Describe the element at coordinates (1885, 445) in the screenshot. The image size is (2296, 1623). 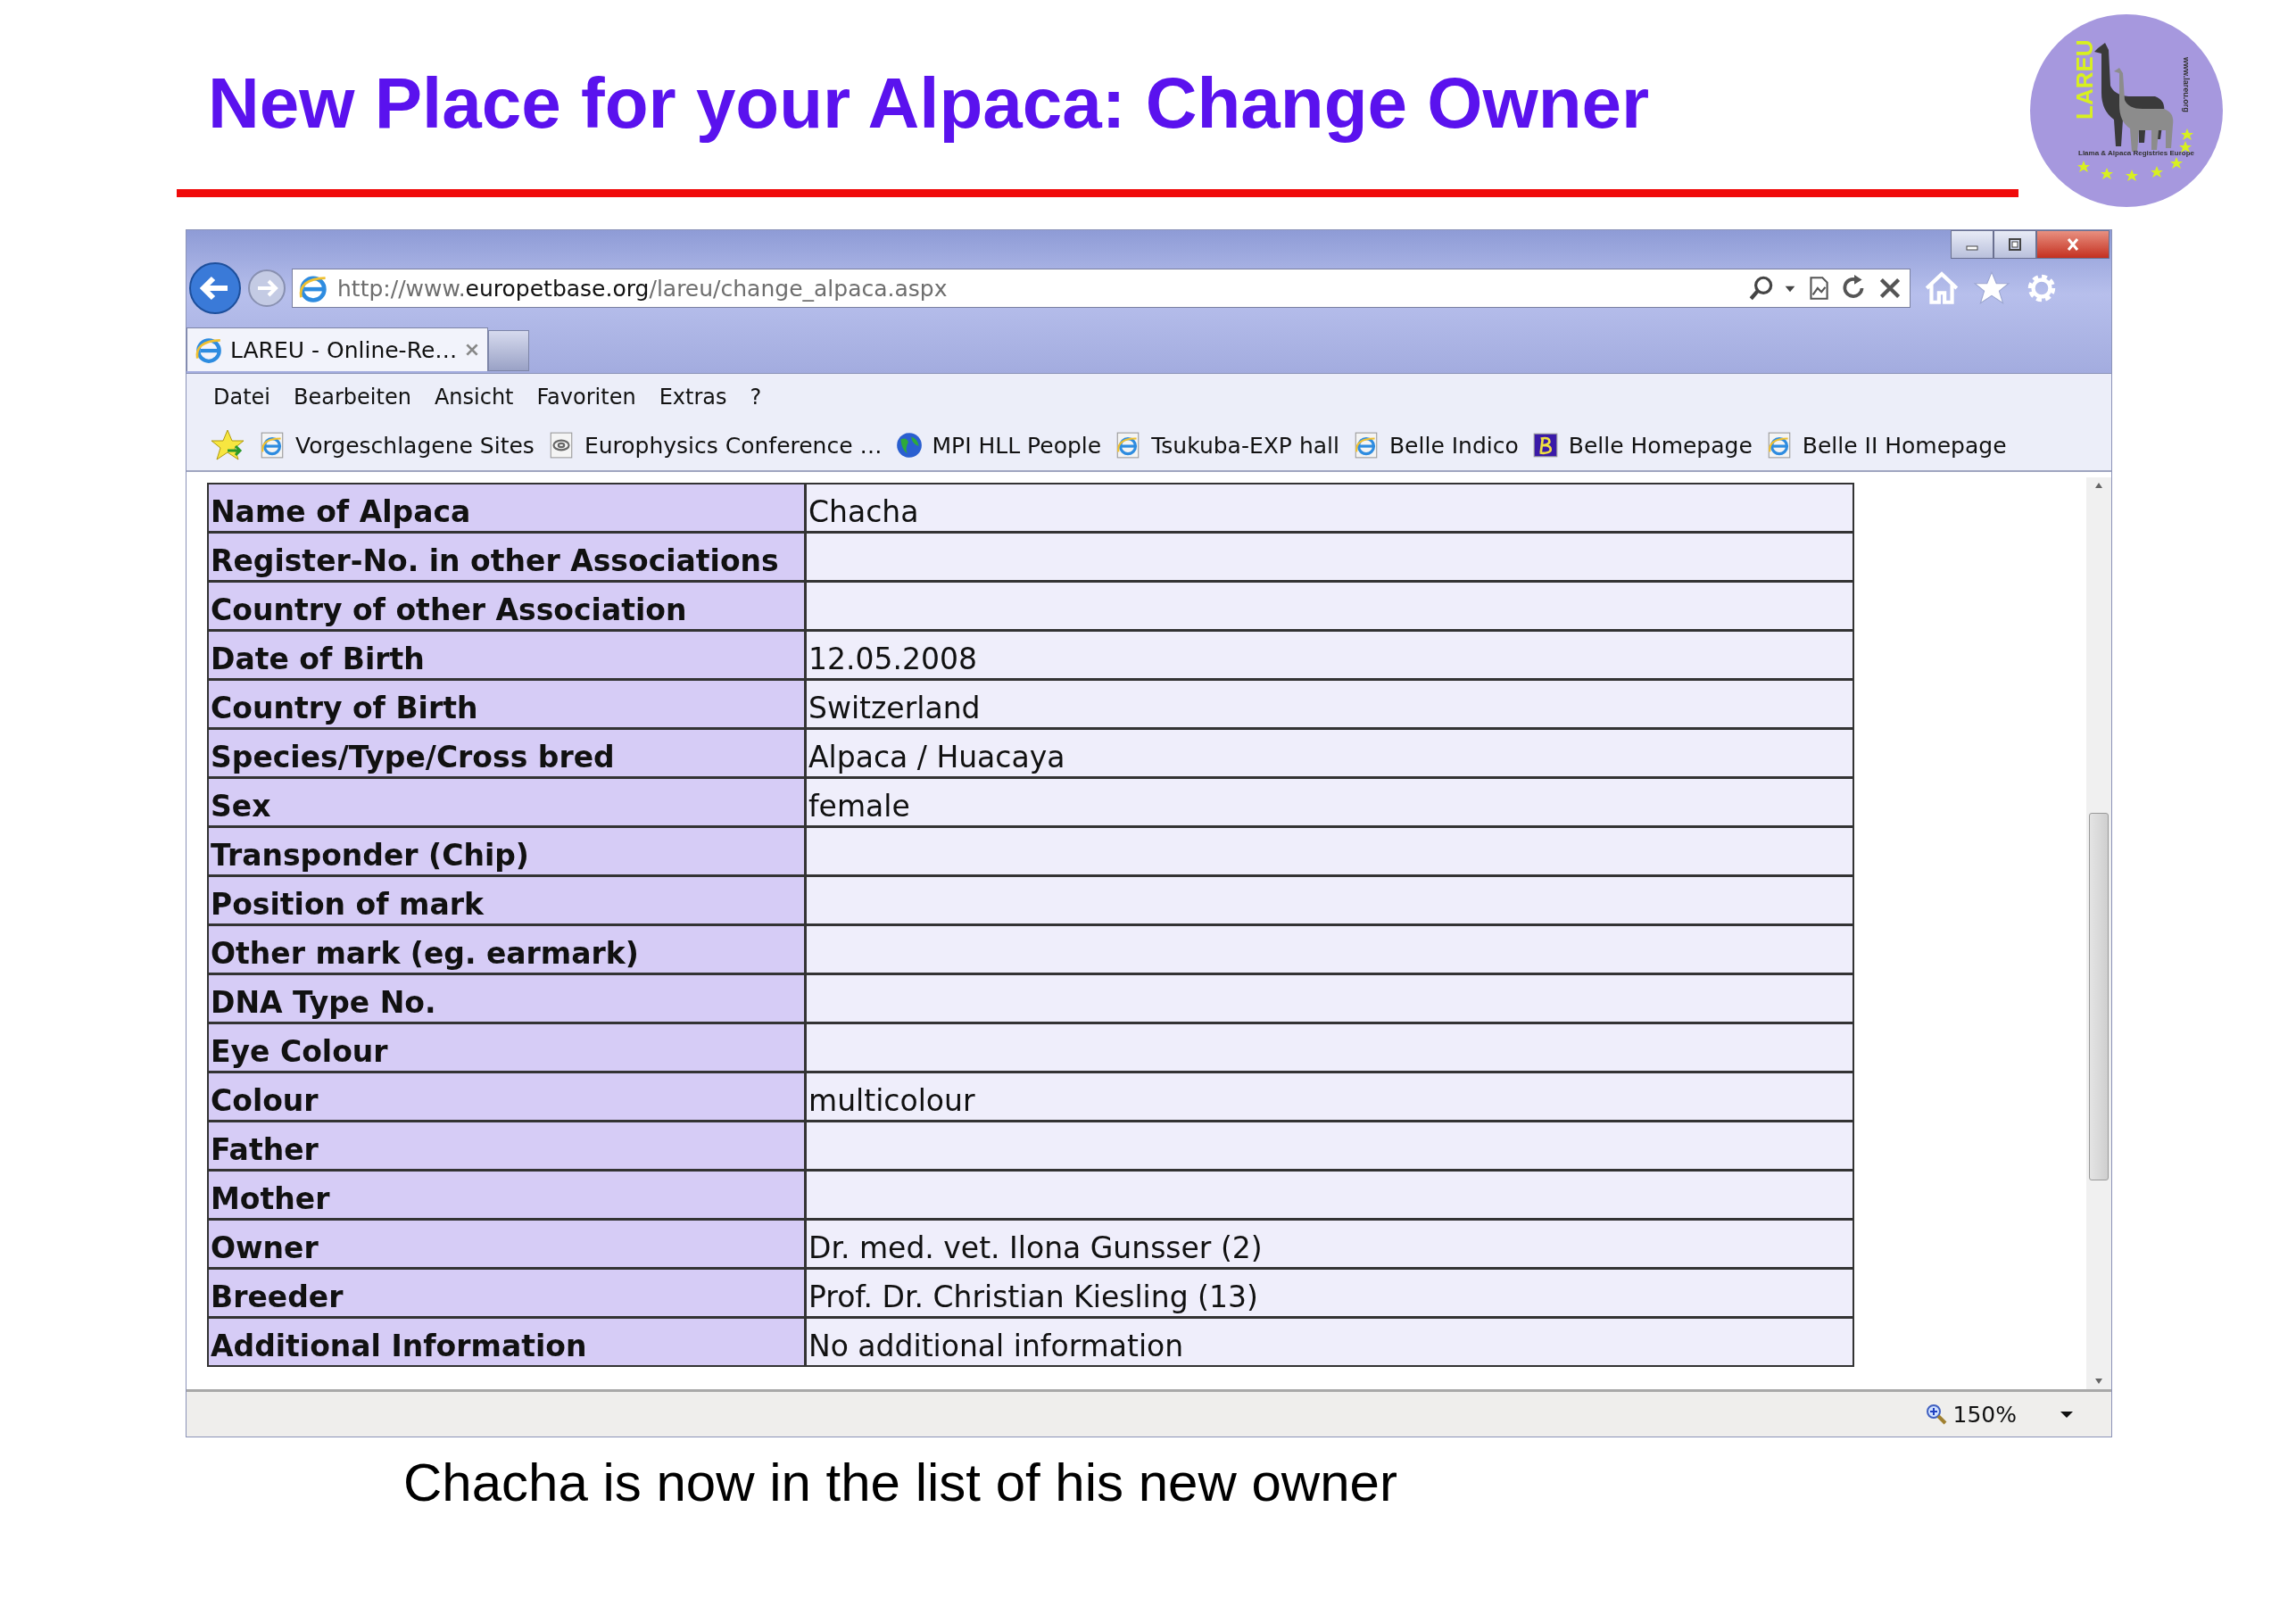
I see `favorite-link: Belle II Homepage` at that location.